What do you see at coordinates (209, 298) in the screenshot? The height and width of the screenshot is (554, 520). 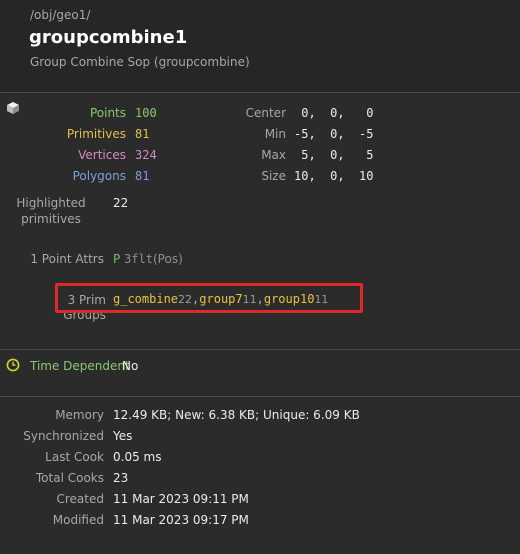 I see `highlight-box` at bounding box center [209, 298].